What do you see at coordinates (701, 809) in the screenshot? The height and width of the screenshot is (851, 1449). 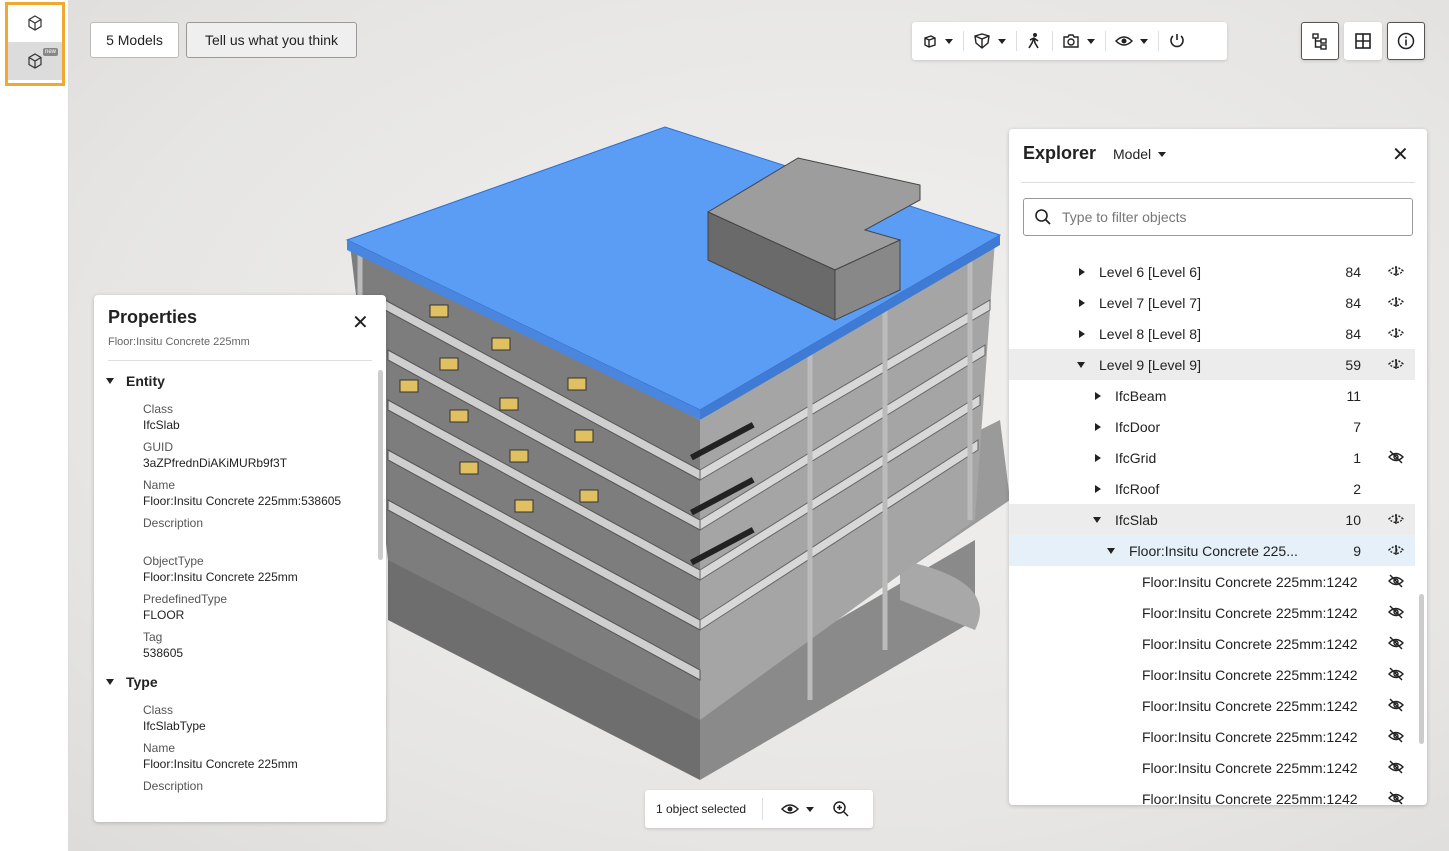 I see `selection-count: 1 object selected` at bounding box center [701, 809].